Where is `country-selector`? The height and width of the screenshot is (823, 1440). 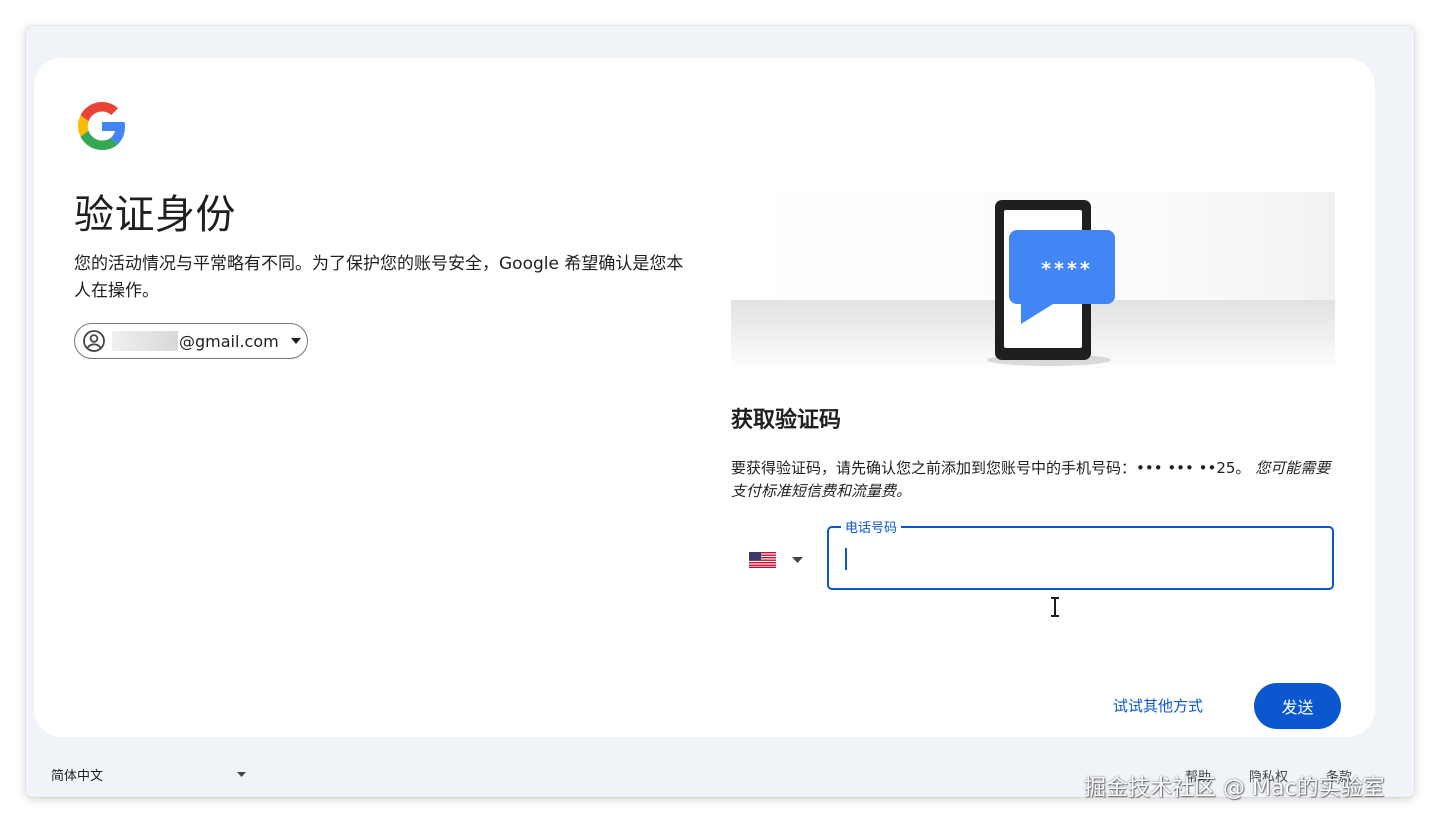
country-selector is located at coordinates (784, 560).